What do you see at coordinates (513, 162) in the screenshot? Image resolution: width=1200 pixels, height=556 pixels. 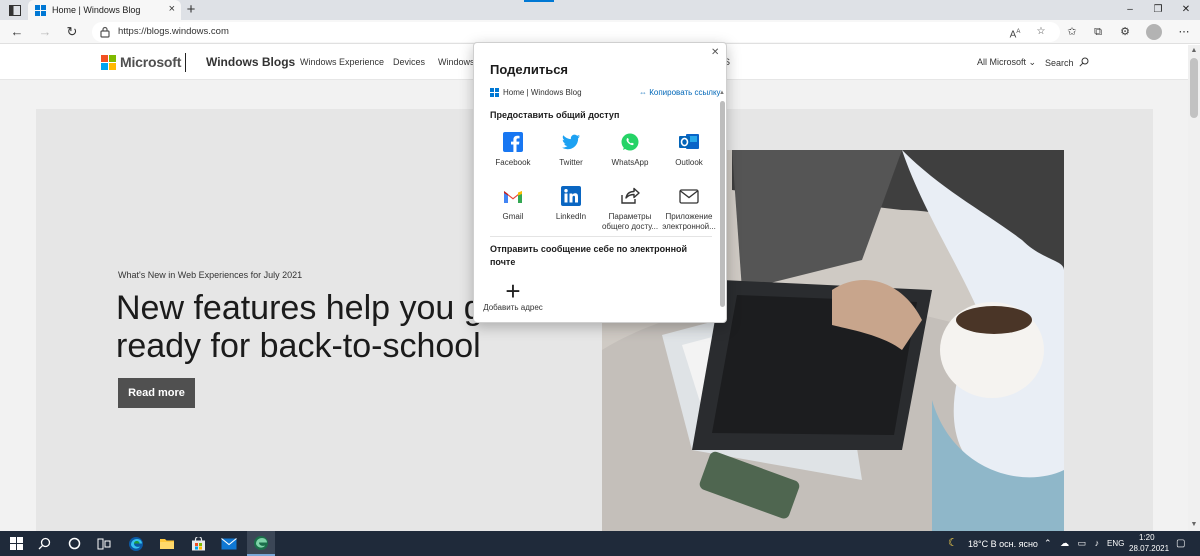 I see `share-item-label: Facebook` at bounding box center [513, 162].